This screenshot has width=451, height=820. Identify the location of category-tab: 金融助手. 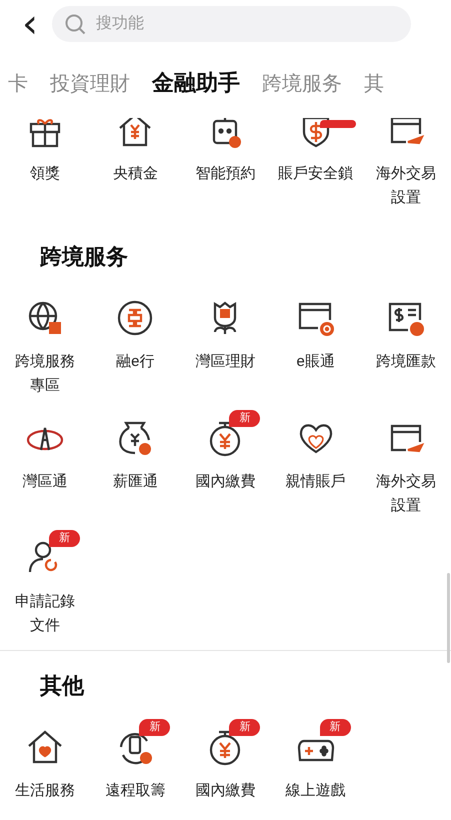
(196, 83).